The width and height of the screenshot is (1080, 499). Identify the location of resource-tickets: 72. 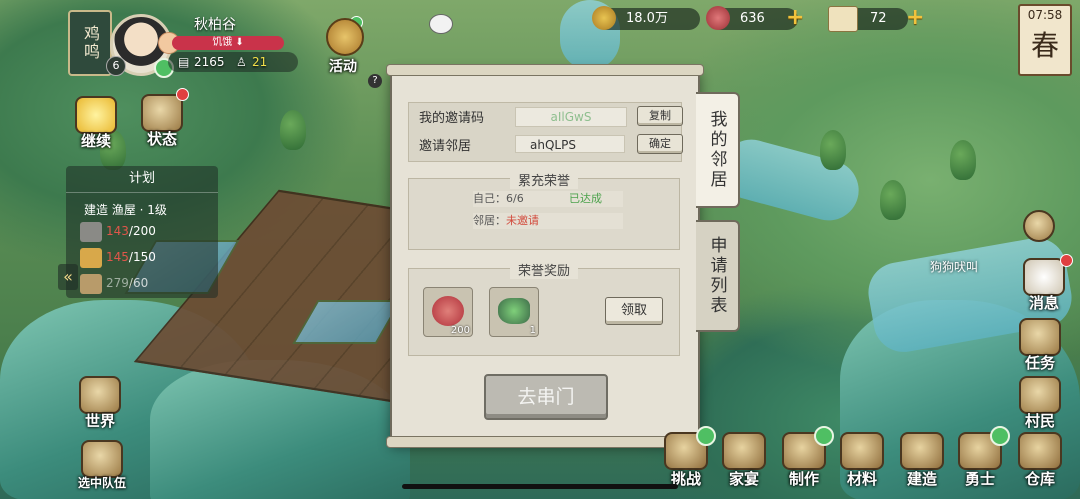
(868, 19).